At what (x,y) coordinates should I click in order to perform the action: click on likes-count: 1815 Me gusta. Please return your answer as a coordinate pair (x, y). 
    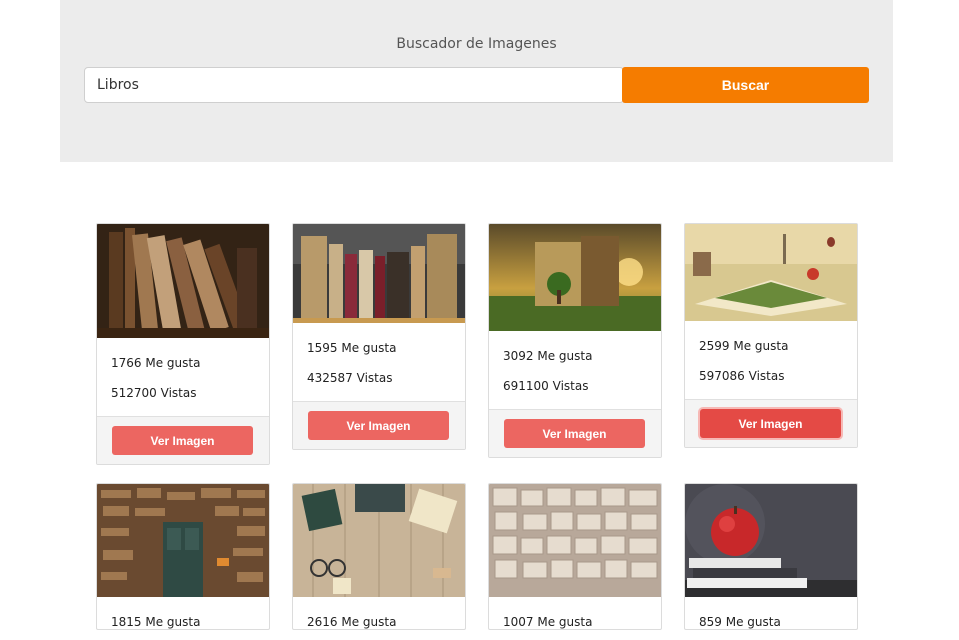
    Looking at the image, I should click on (156, 622).